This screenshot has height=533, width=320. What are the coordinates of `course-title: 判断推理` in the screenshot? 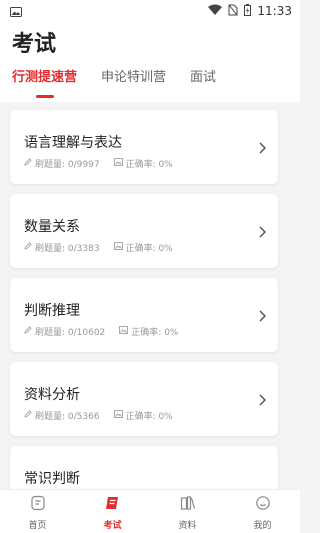 It's located at (52, 311).